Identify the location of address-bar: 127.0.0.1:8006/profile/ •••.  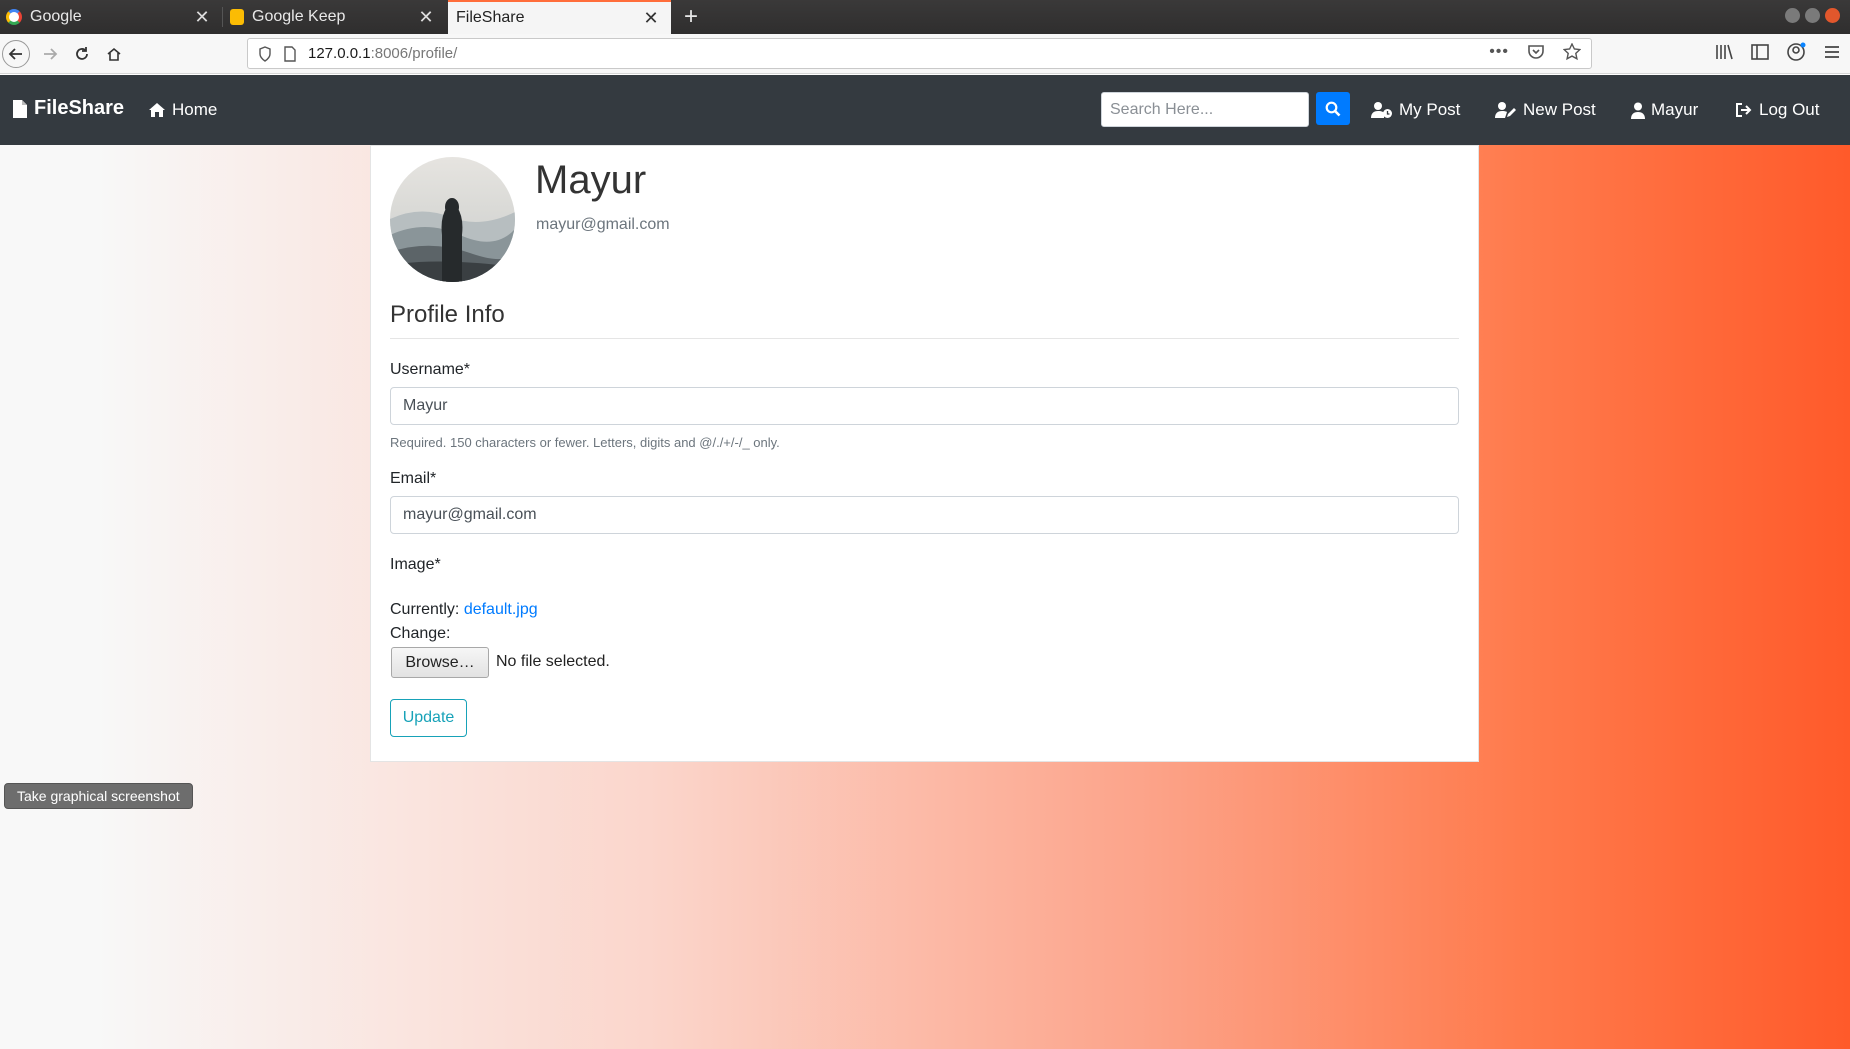
(919, 53).